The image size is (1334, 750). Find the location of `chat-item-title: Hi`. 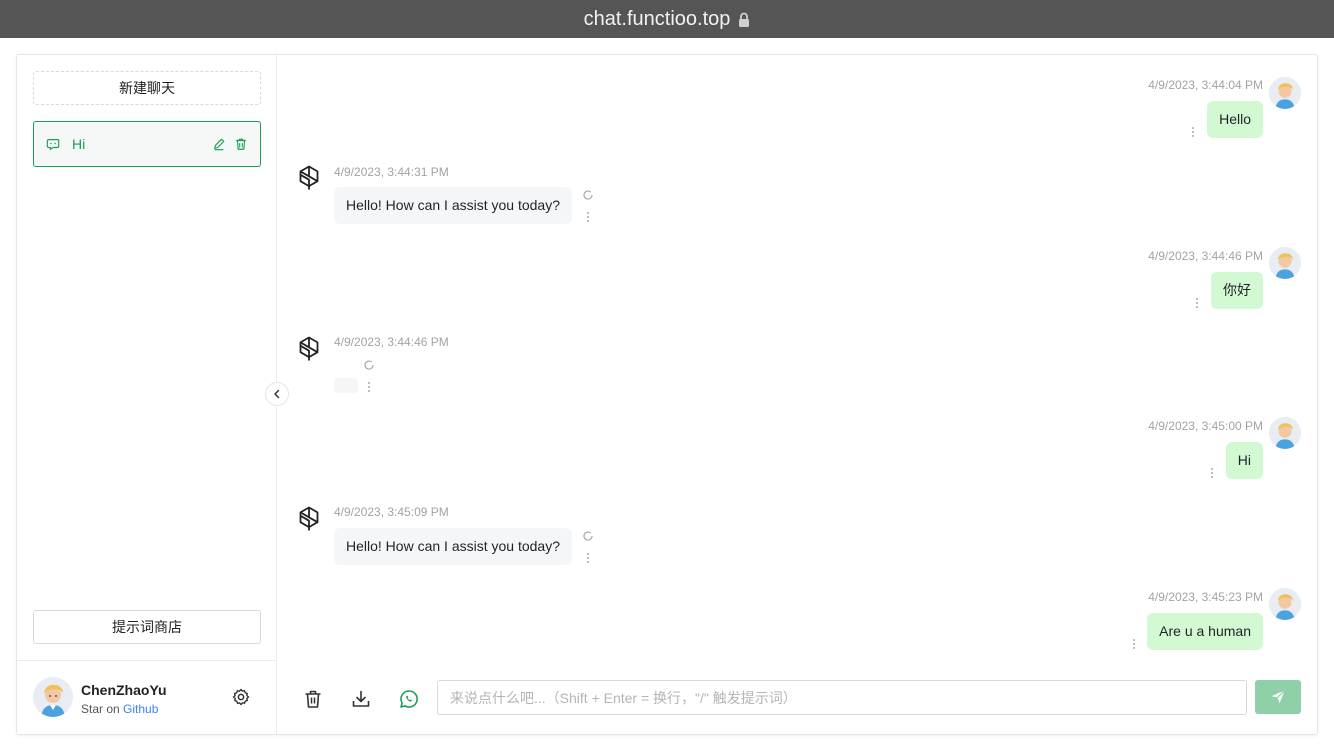

chat-item-title: Hi is located at coordinates (79, 144).